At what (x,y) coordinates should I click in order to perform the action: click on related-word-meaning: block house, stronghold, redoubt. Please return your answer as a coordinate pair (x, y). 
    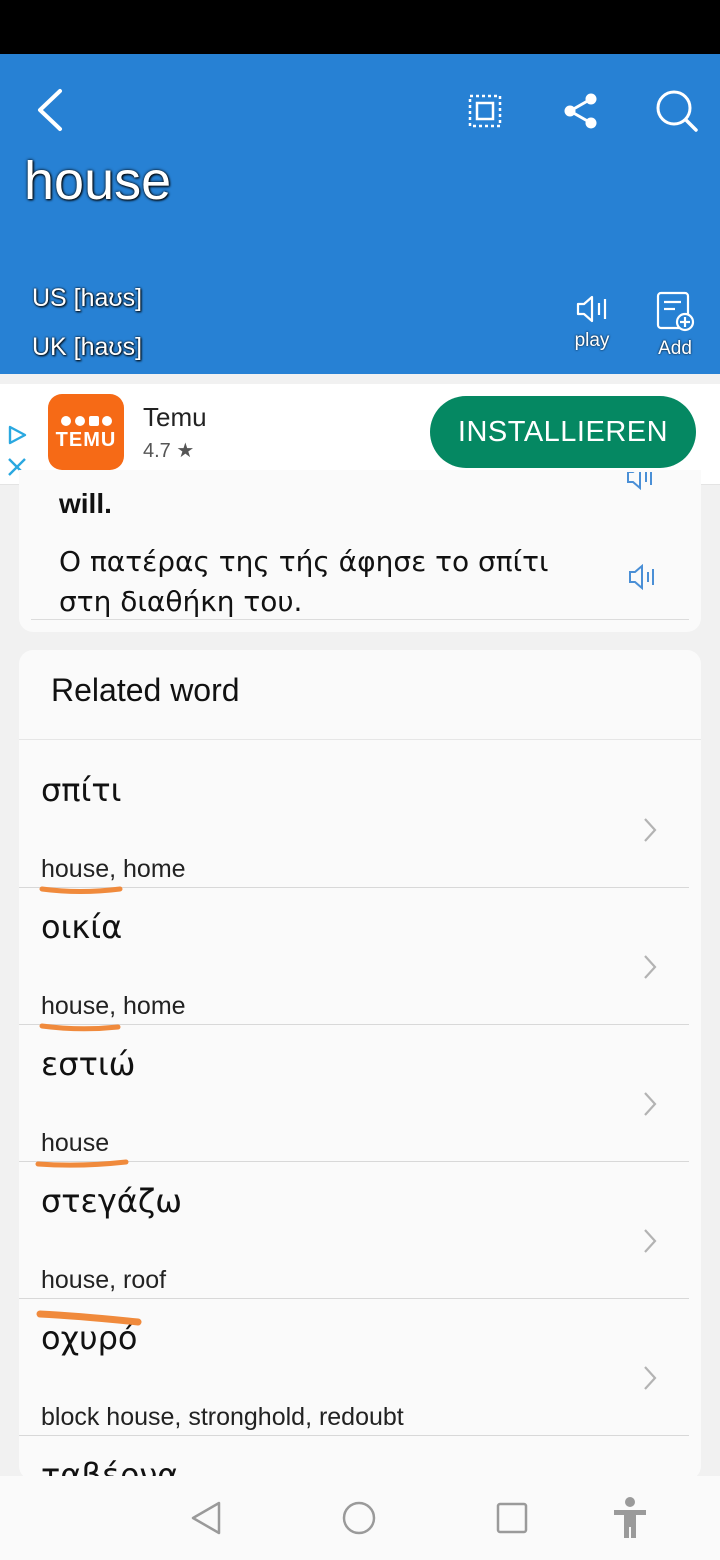
    Looking at the image, I should click on (222, 1417).